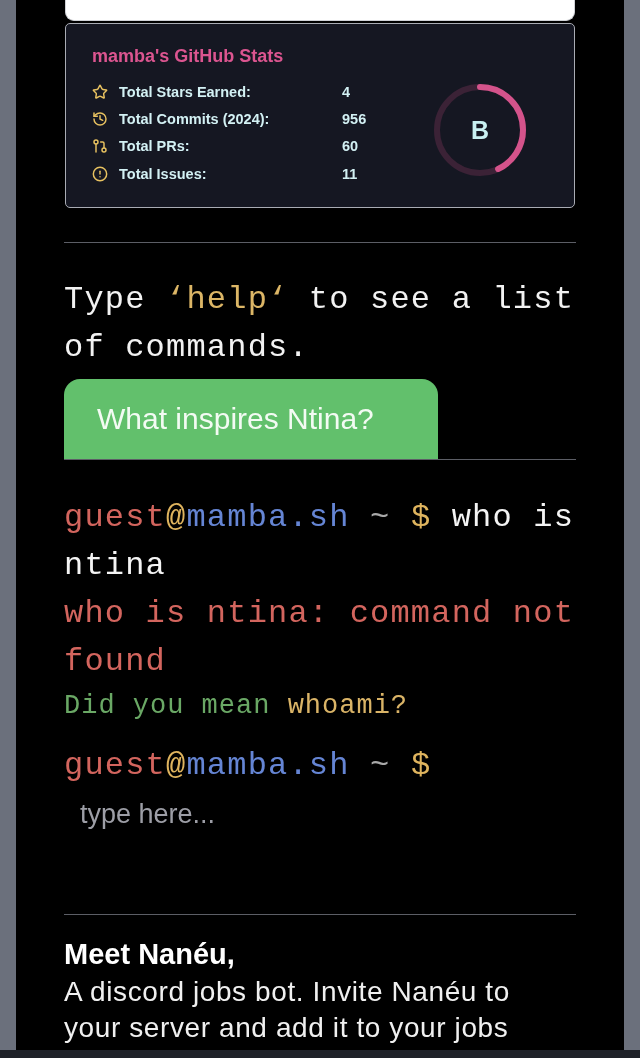 This screenshot has height=1058, width=640. I want to click on alert-circle-icon, so click(100, 173).